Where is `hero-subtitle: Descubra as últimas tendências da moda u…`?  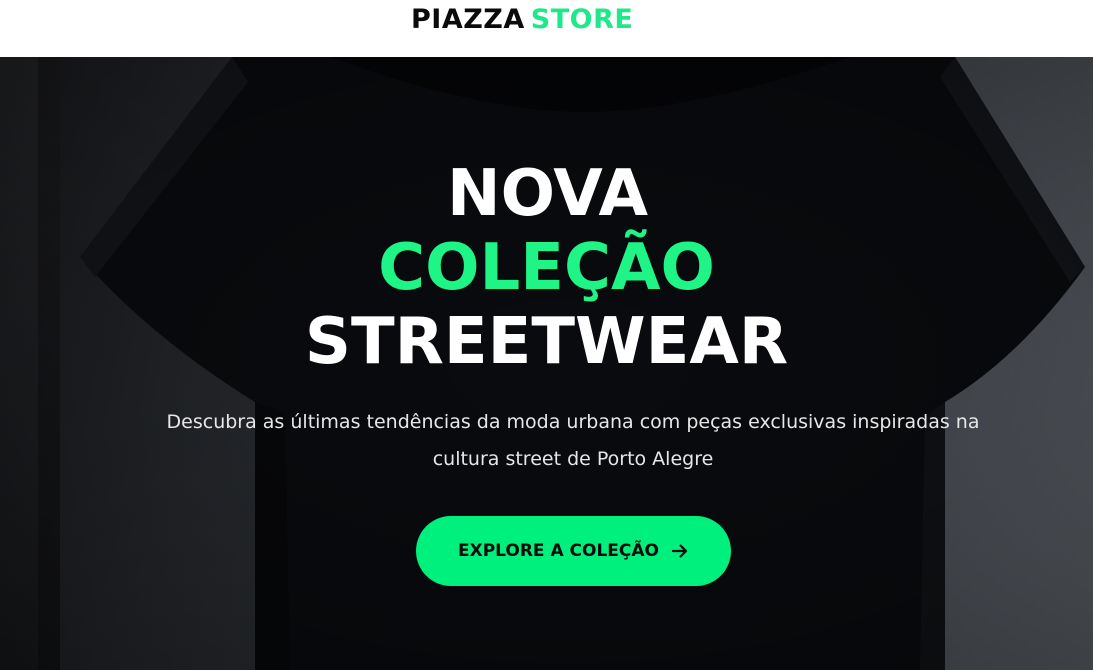
hero-subtitle: Descubra as últimas tendências da moda u… is located at coordinates (573, 440).